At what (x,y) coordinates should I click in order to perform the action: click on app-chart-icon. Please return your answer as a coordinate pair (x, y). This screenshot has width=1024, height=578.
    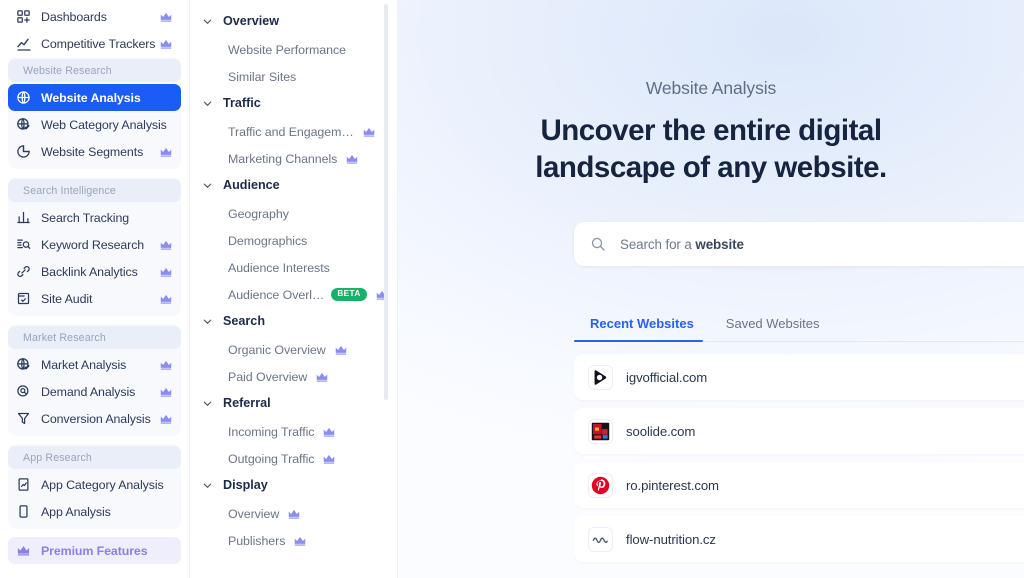
    Looking at the image, I should click on (23, 484).